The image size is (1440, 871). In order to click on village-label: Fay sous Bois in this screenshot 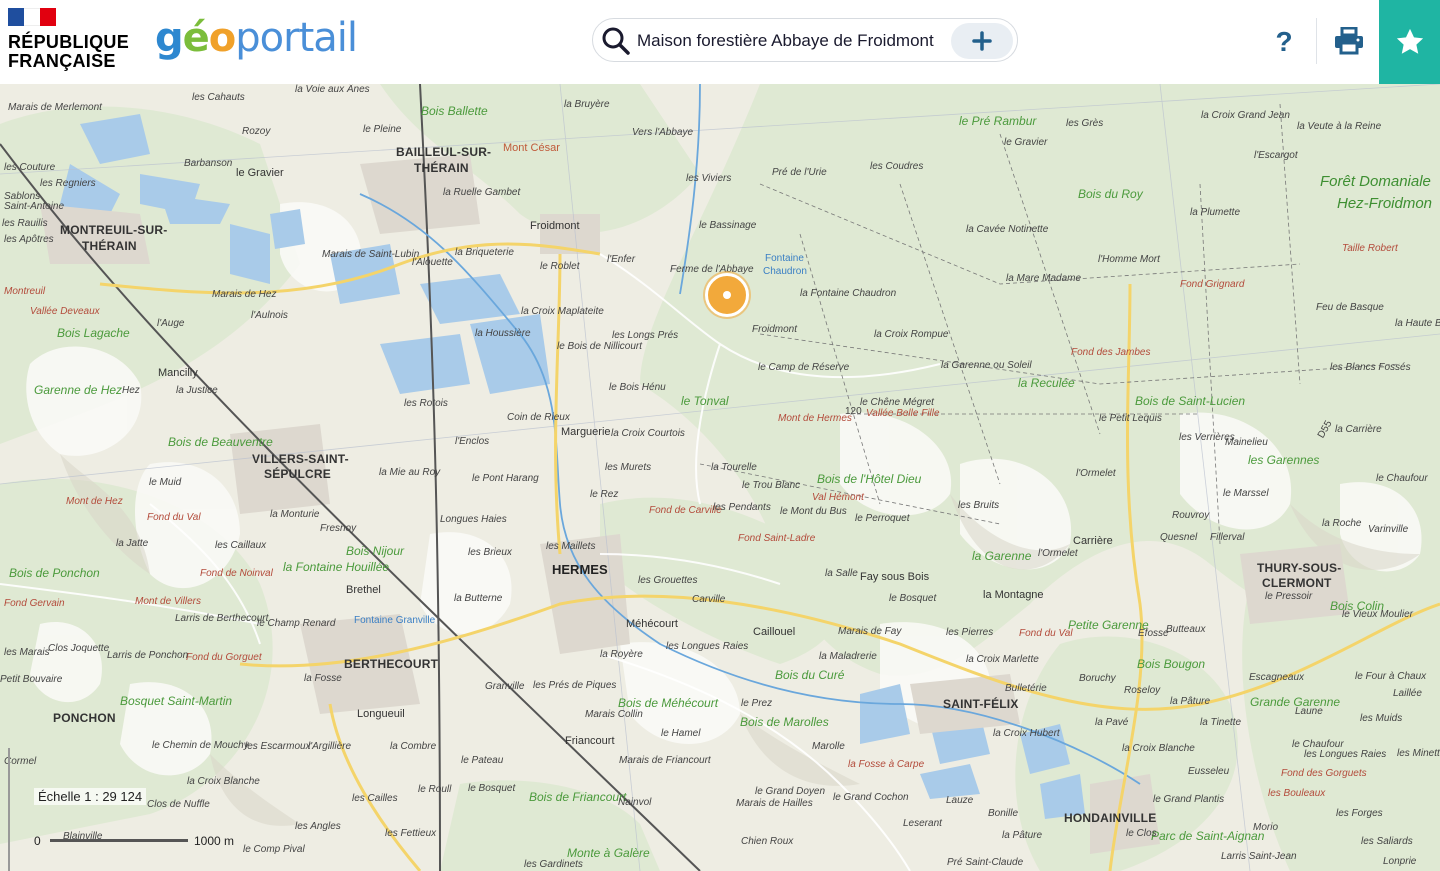, I will do `click(895, 577)`.